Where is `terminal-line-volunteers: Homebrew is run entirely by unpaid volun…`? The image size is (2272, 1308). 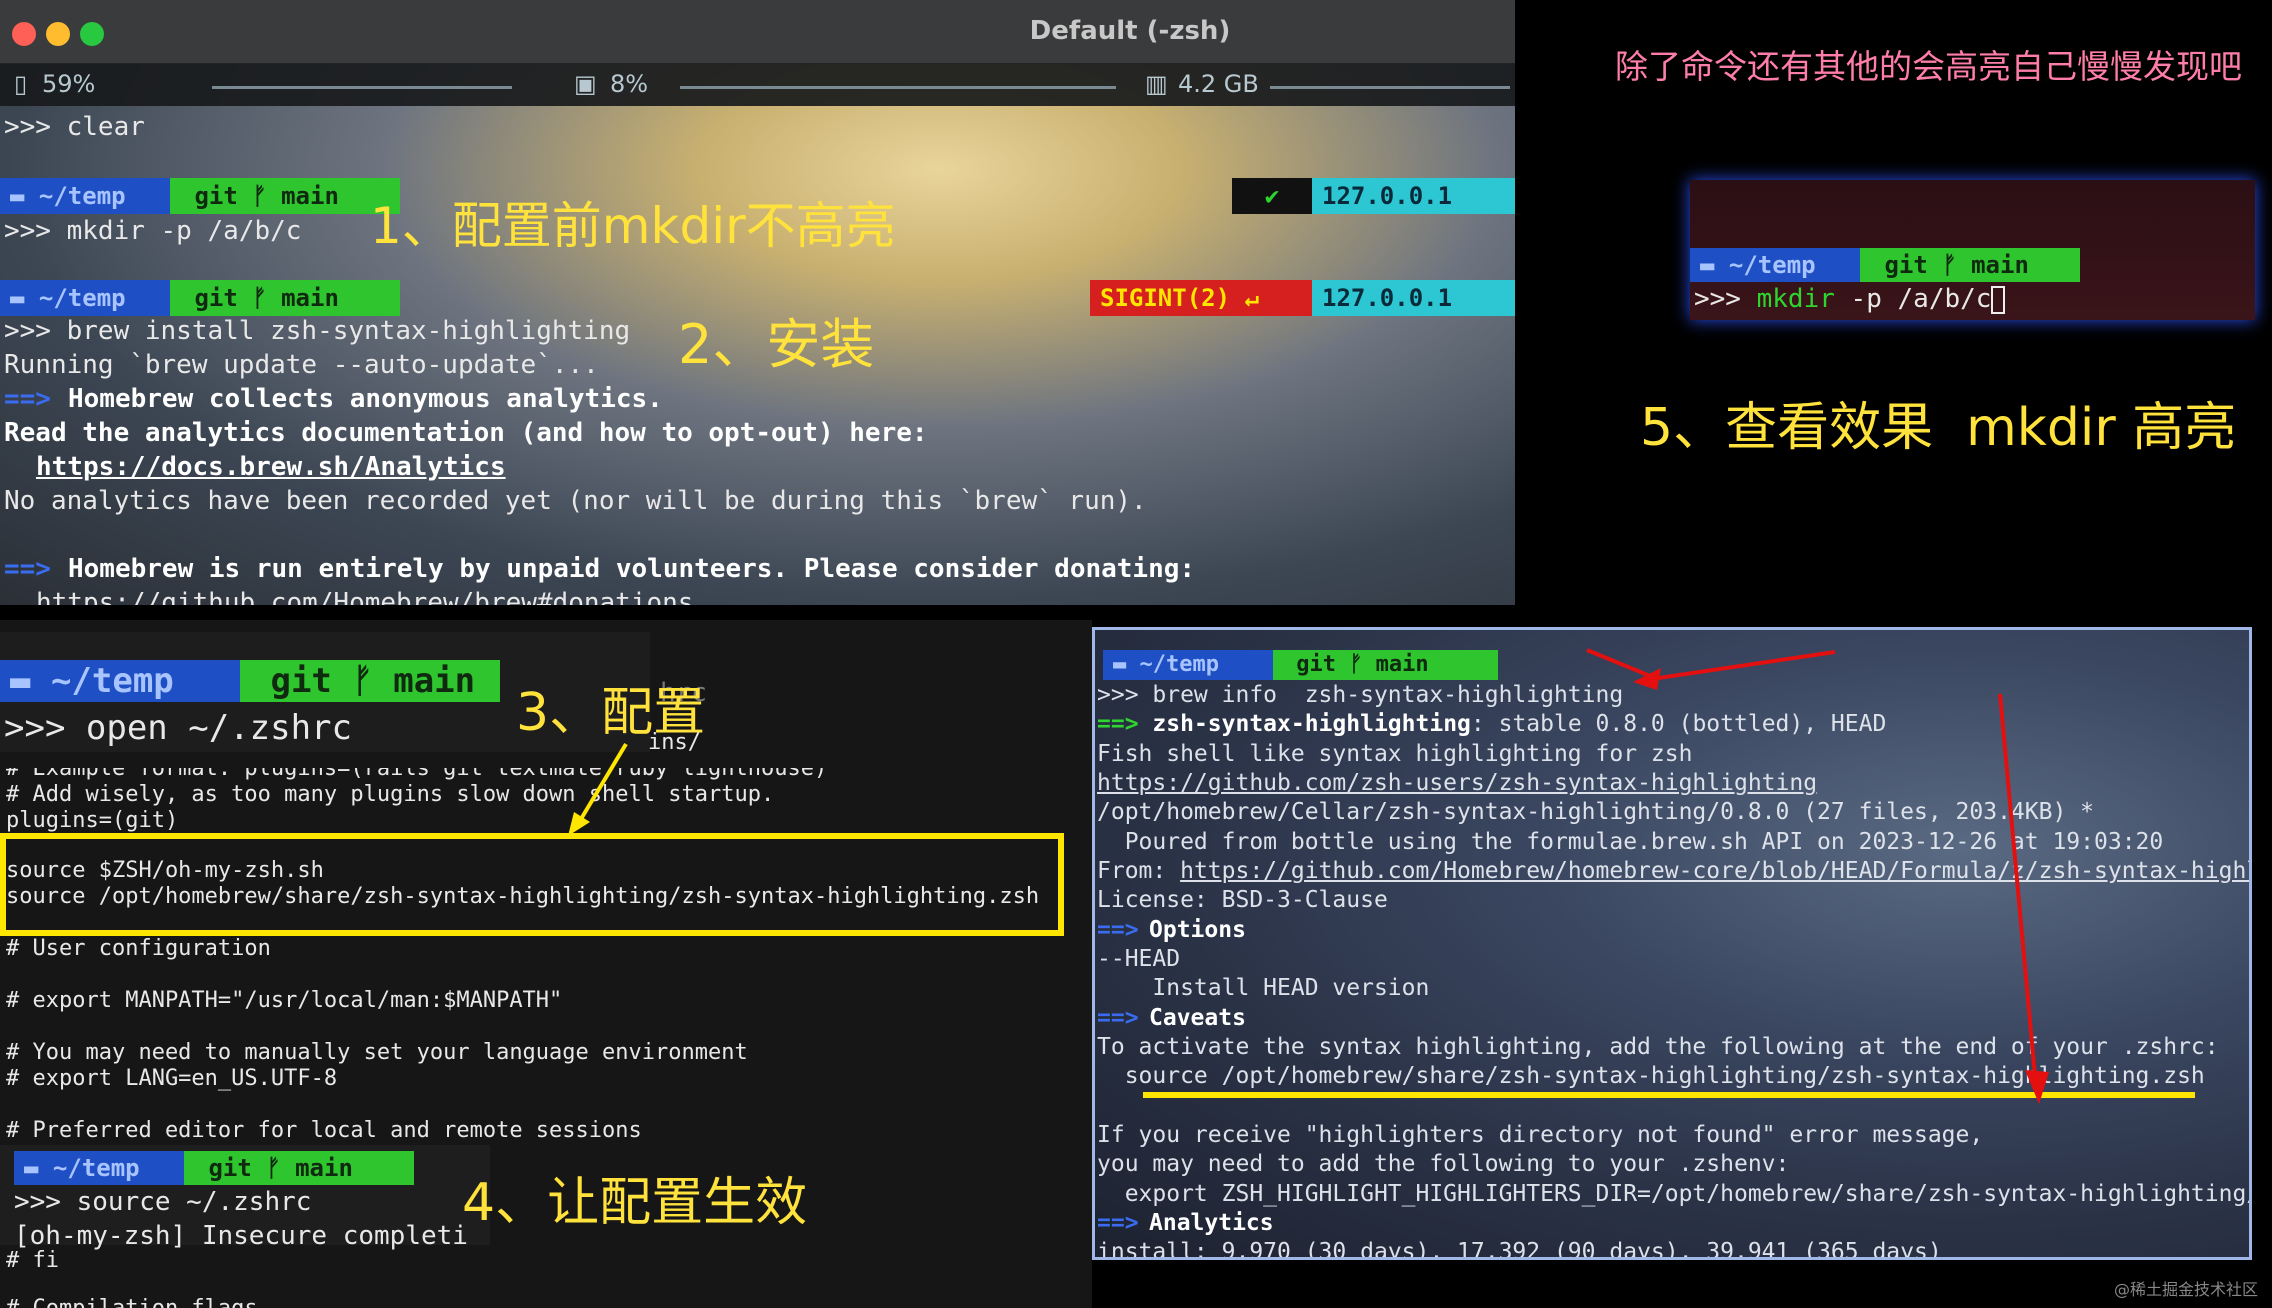
terminal-line-volunteers: Homebrew is run entirely by unpaid volun… is located at coordinates (632, 569).